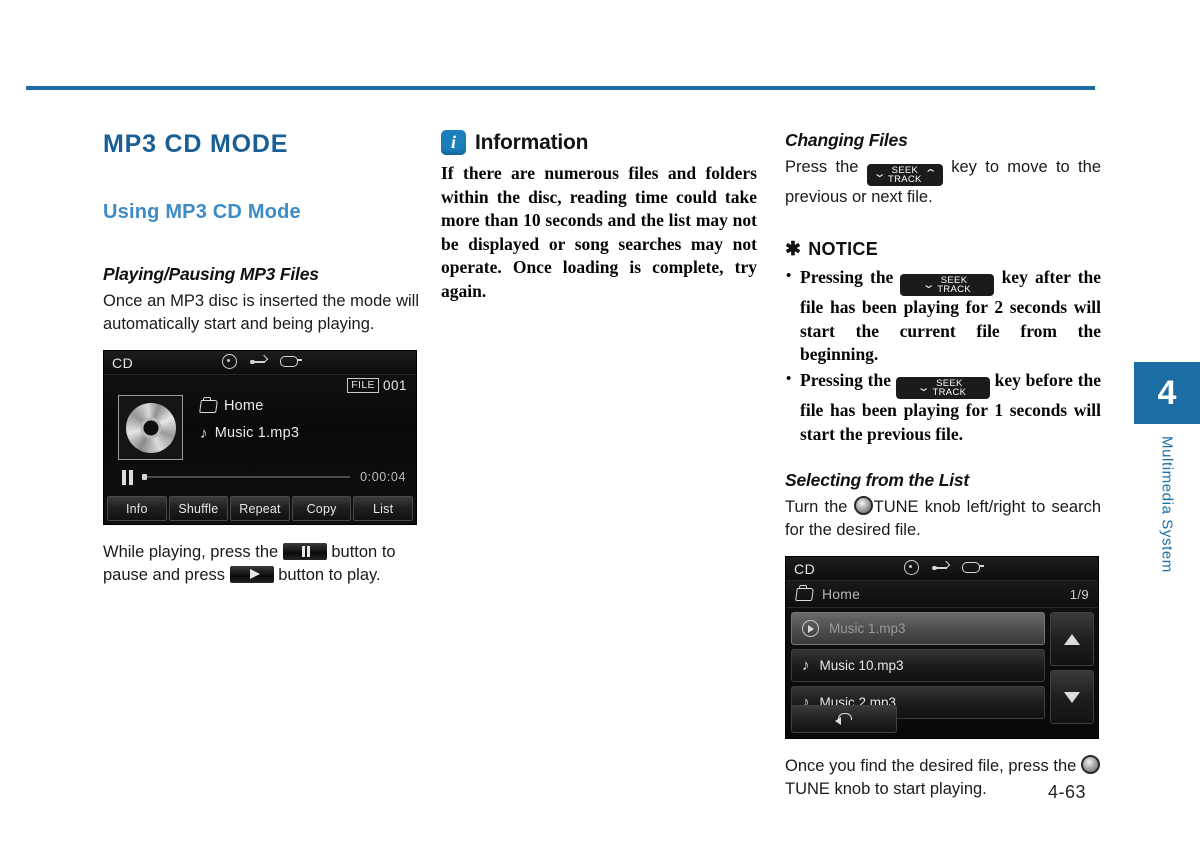 Image resolution: width=1200 pixels, height=861 pixels. What do you see at coordinates (1079, 594) in the screenshot?
I see `page-indicator: 1/9` at bounding box center [1079, 594].